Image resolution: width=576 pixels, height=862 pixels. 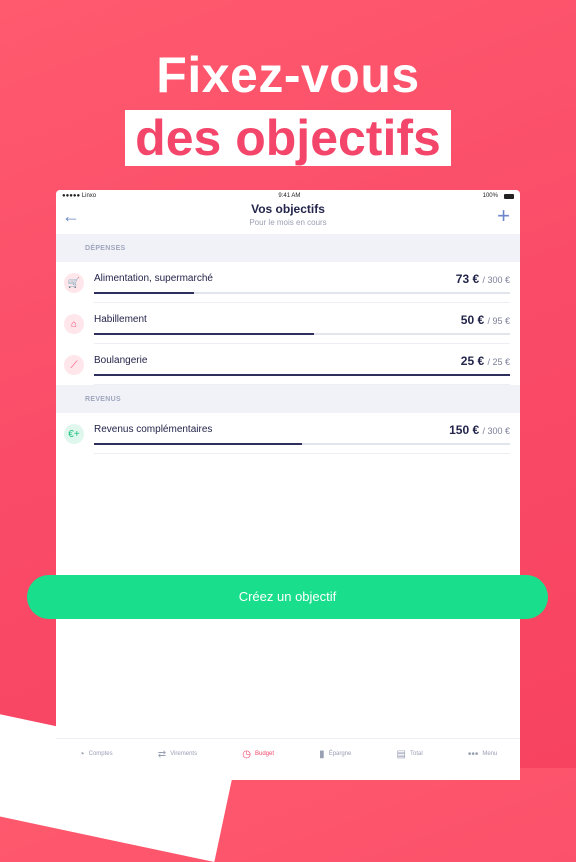 What do you see at coordinates (153, 429) in the screenshot?
I see `goal-label: Revenus complémentaires` at bounding box center [153, 429].